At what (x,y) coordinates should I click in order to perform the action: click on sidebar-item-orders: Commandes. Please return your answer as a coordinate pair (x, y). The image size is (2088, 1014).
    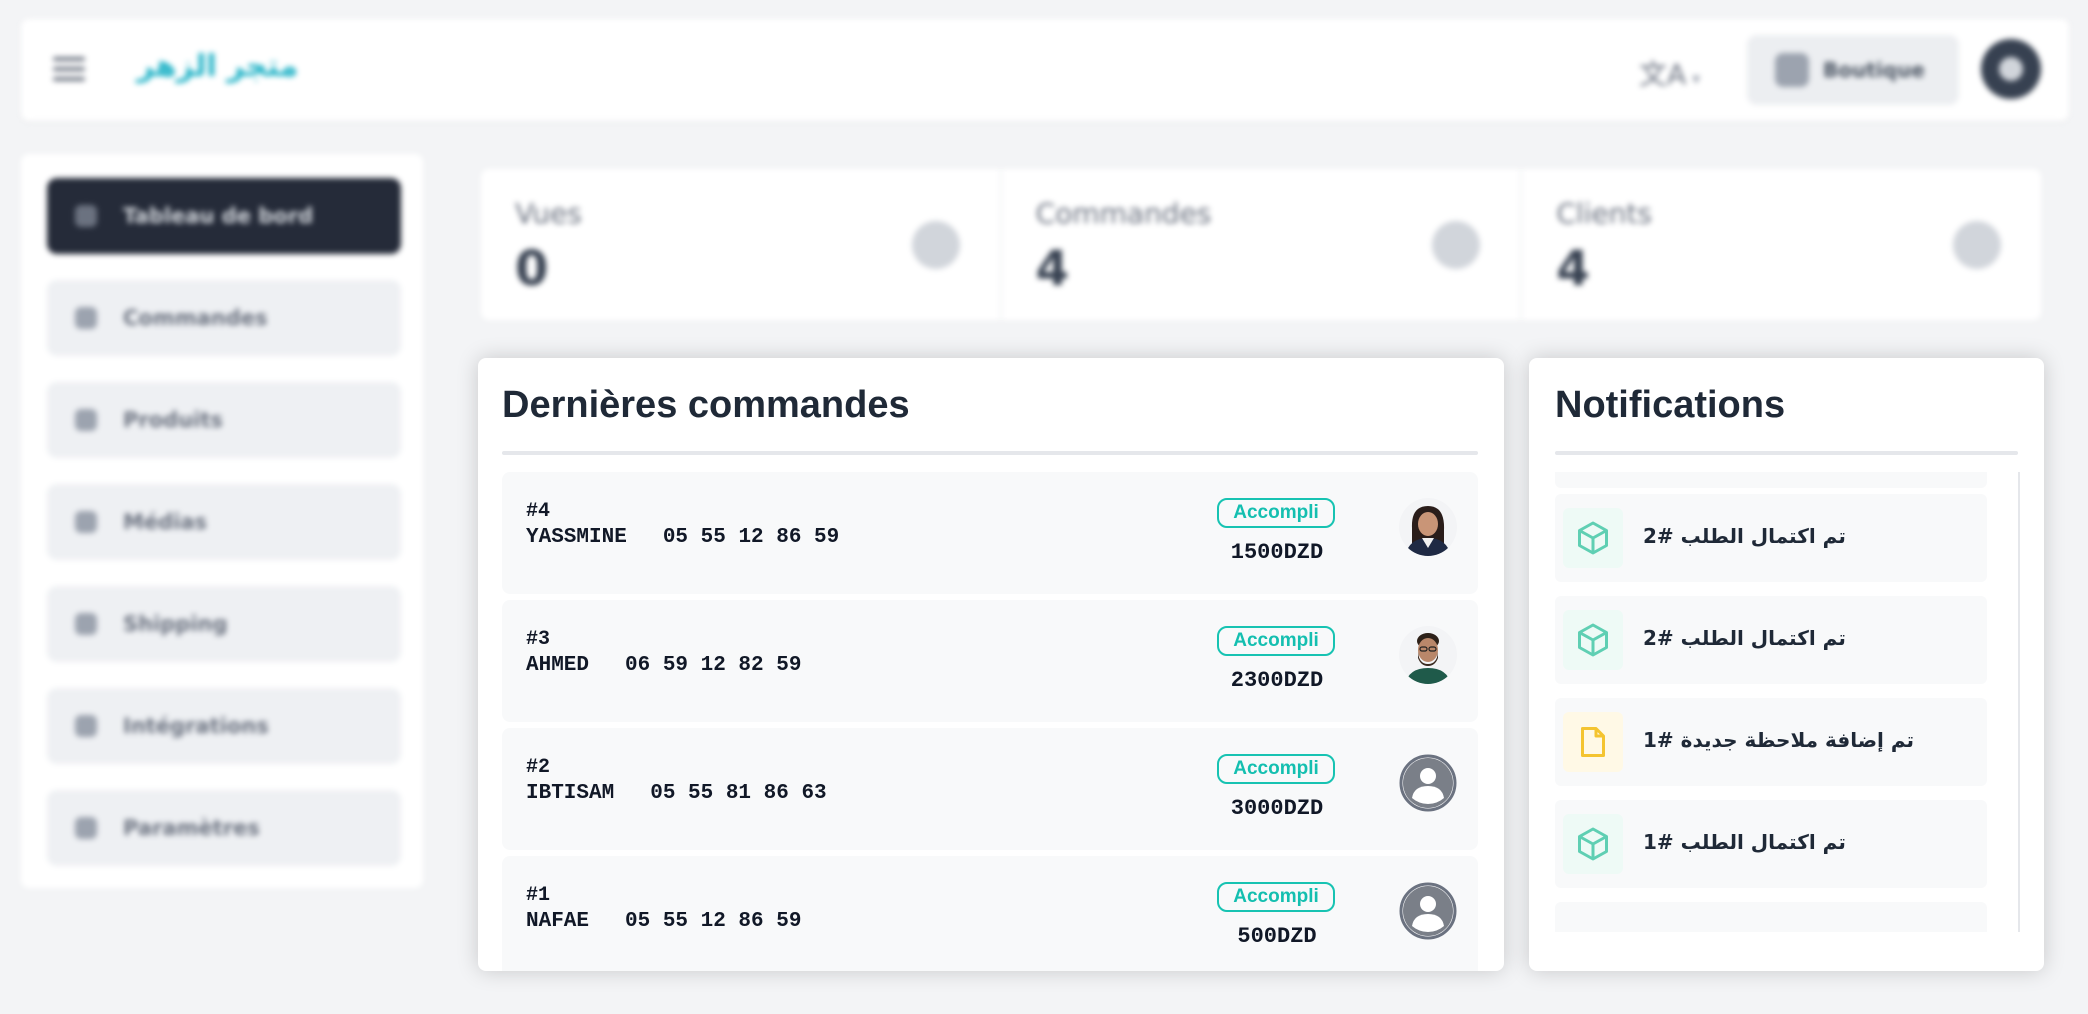
    Looking at the image, I should click on (224, 318).